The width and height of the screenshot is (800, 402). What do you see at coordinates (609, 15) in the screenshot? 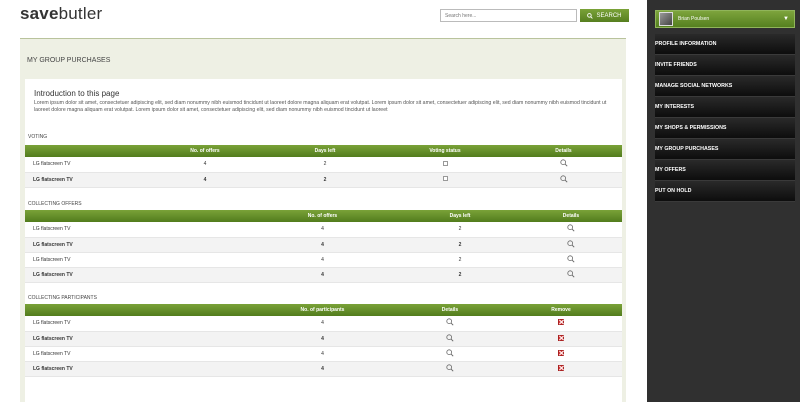
I see `search-button-label: SEARCH` at bounding box center [609, 15].